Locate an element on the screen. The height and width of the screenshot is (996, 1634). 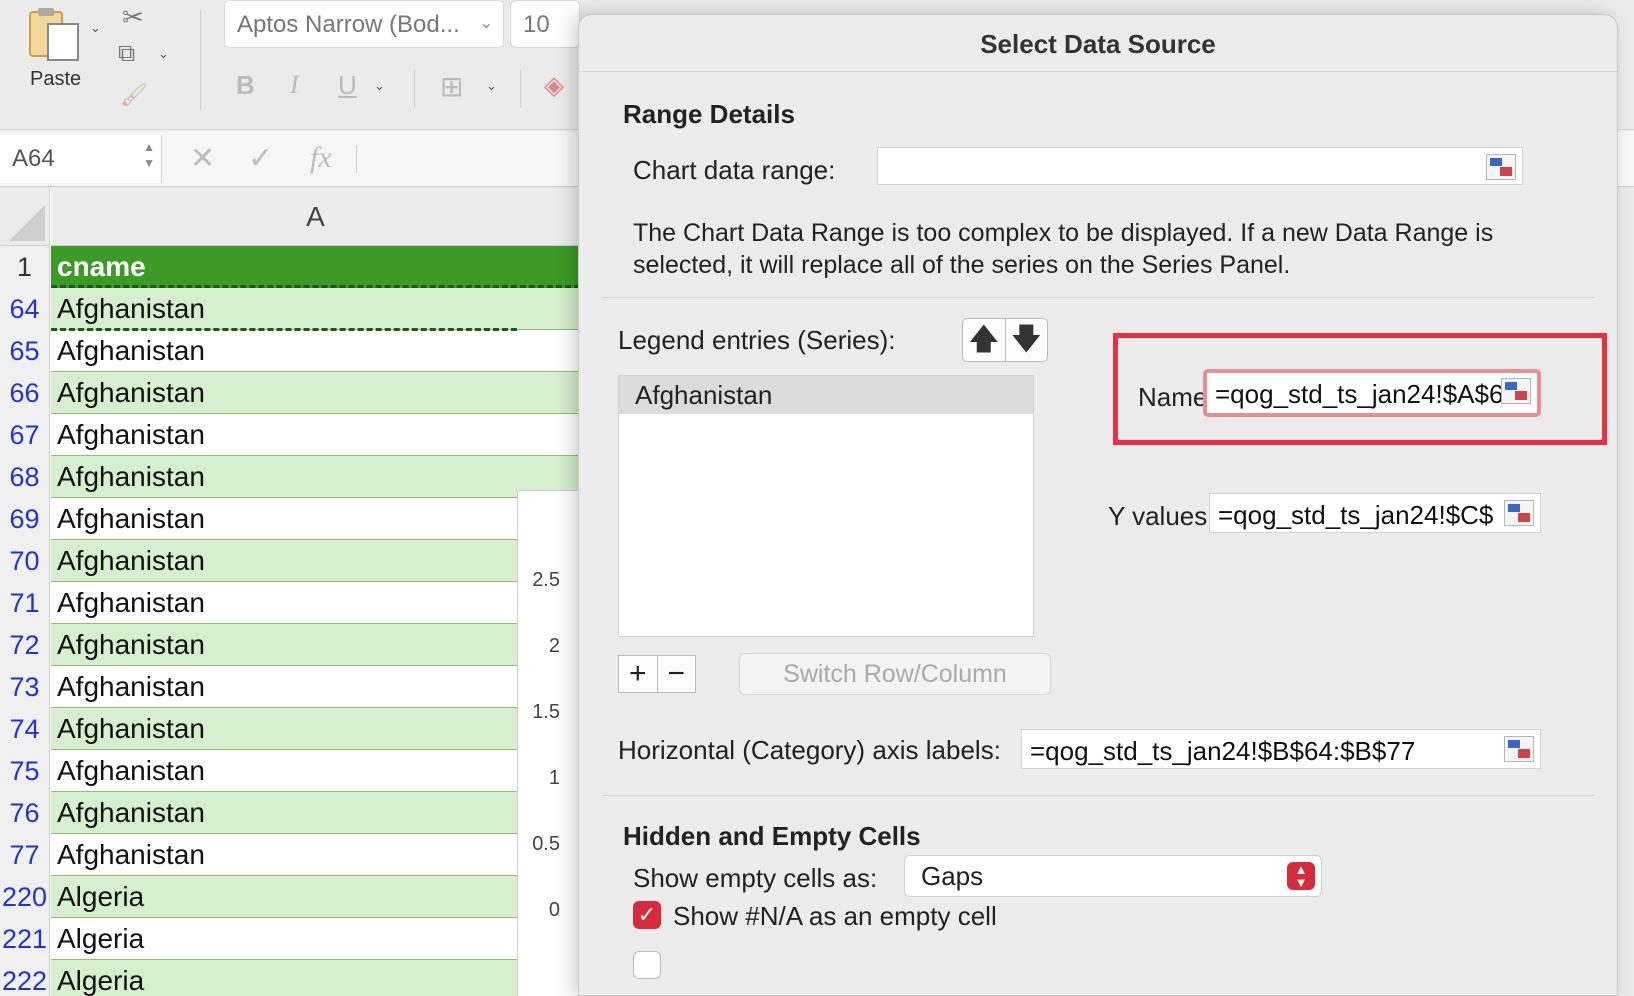
series-item: Afghanistan is located at coordinates (826, 395).